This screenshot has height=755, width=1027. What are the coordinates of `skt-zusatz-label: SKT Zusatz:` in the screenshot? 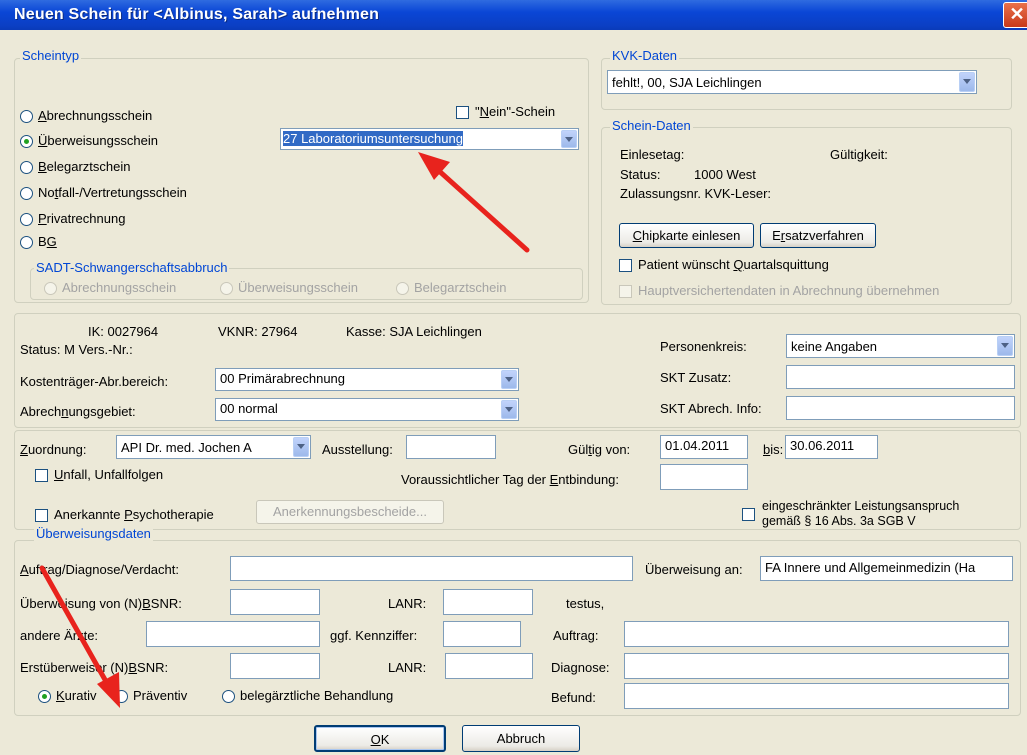 It's located at (696, 377).